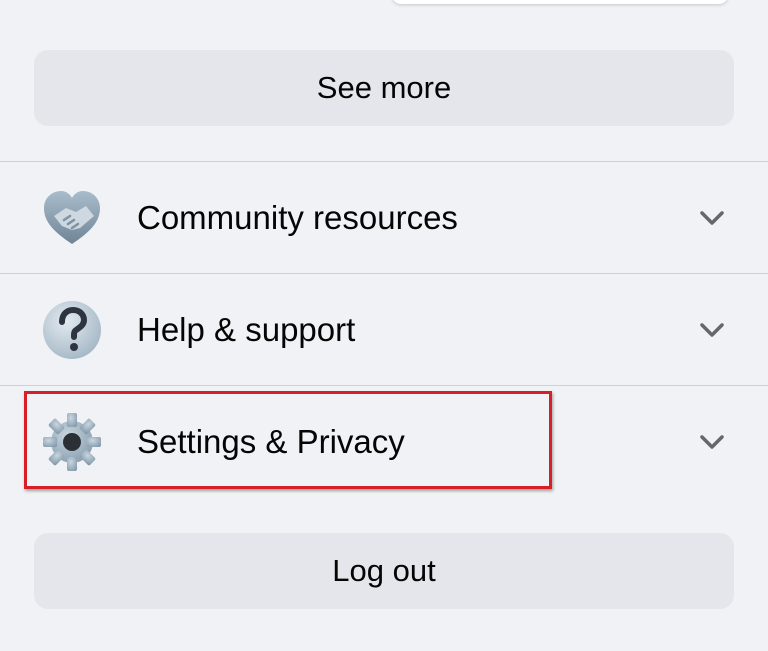 The image size is (768, 651). I want to click on see-more-label: See more, so click(384, 87).